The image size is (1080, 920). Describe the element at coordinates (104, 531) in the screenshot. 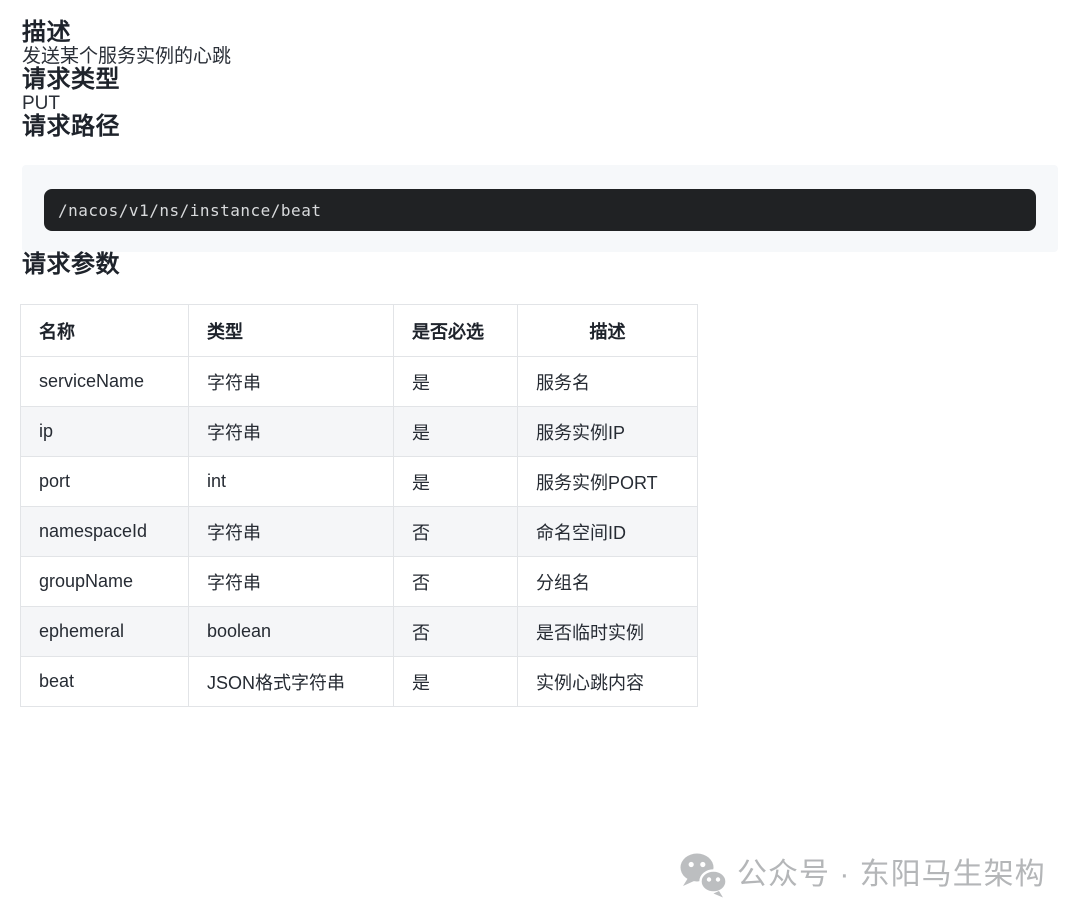

I see `param-name: namespaceId` at that location.